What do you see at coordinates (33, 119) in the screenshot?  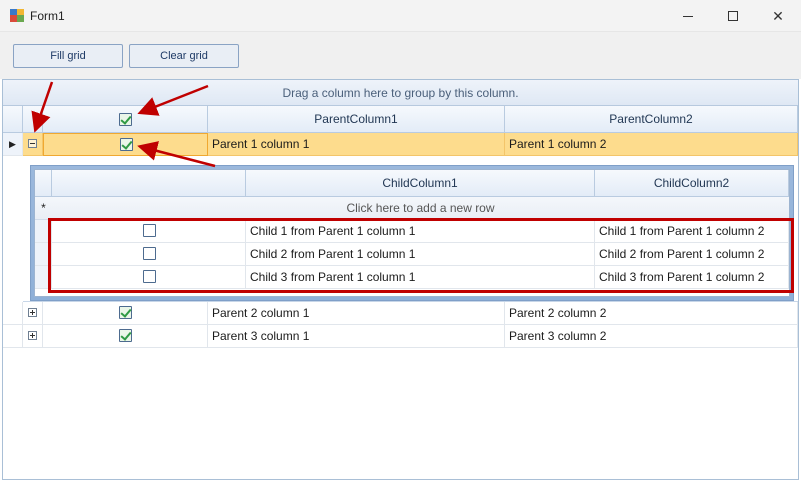 I see `expander-header` at bounding box center [33, 119].